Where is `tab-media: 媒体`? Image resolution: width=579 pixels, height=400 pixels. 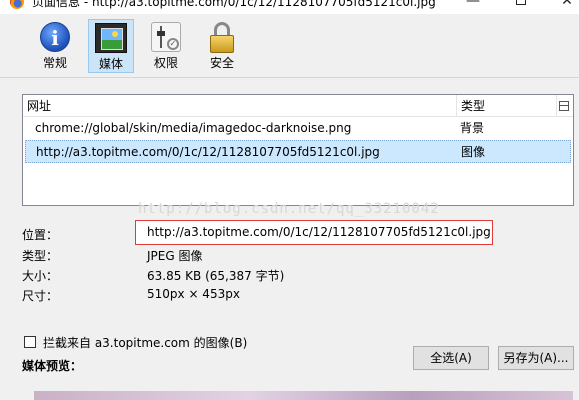
tab-media: 媒体 is located at coordinates (111, 46).